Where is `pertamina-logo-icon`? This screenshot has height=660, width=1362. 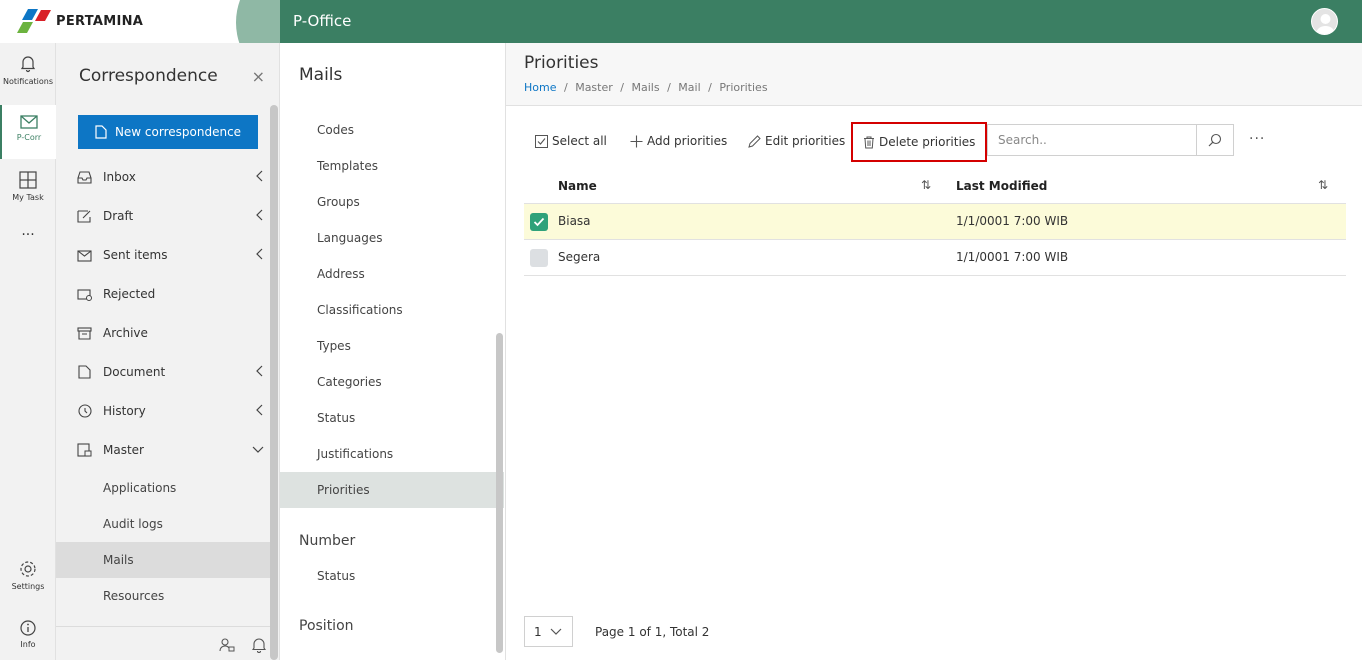
pertamina-logo-icon is located at coordinates (34, 21).